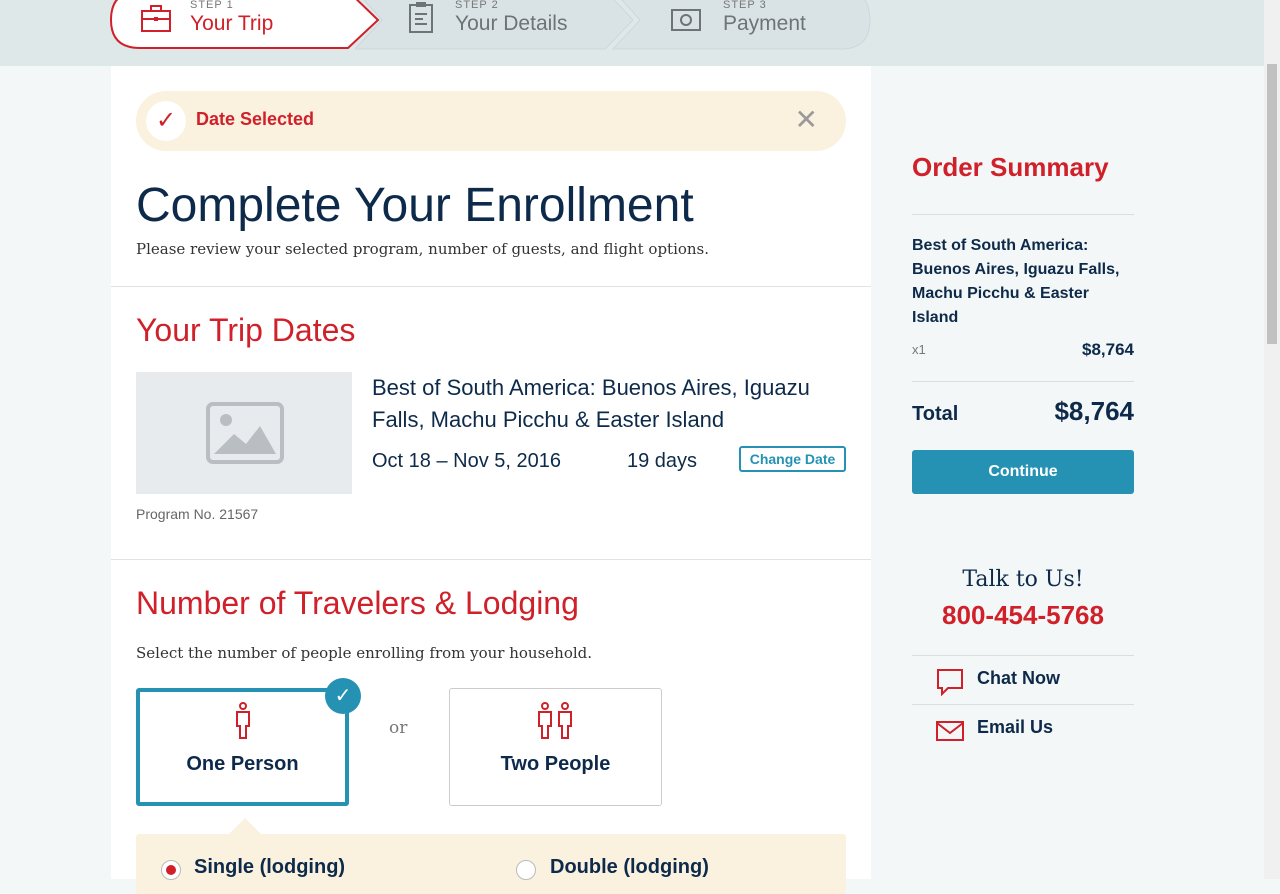 The width and height of the screenshot is (1280, 894). Describe the element at coordinates (511, 23) in the screenshot. I see `step-title: Your Details` at that location.